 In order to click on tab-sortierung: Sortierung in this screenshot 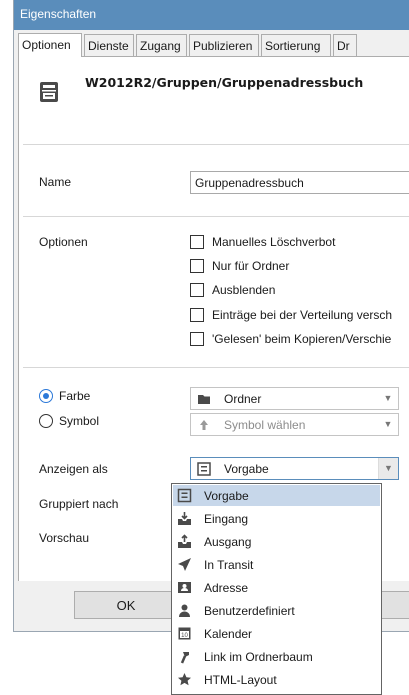, I will do `click(296, 45)`.